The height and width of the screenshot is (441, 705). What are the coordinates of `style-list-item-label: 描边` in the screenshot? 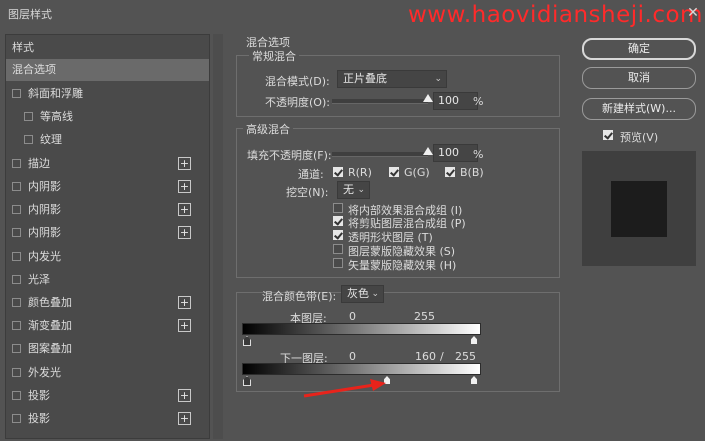 It's located at (39, 163).